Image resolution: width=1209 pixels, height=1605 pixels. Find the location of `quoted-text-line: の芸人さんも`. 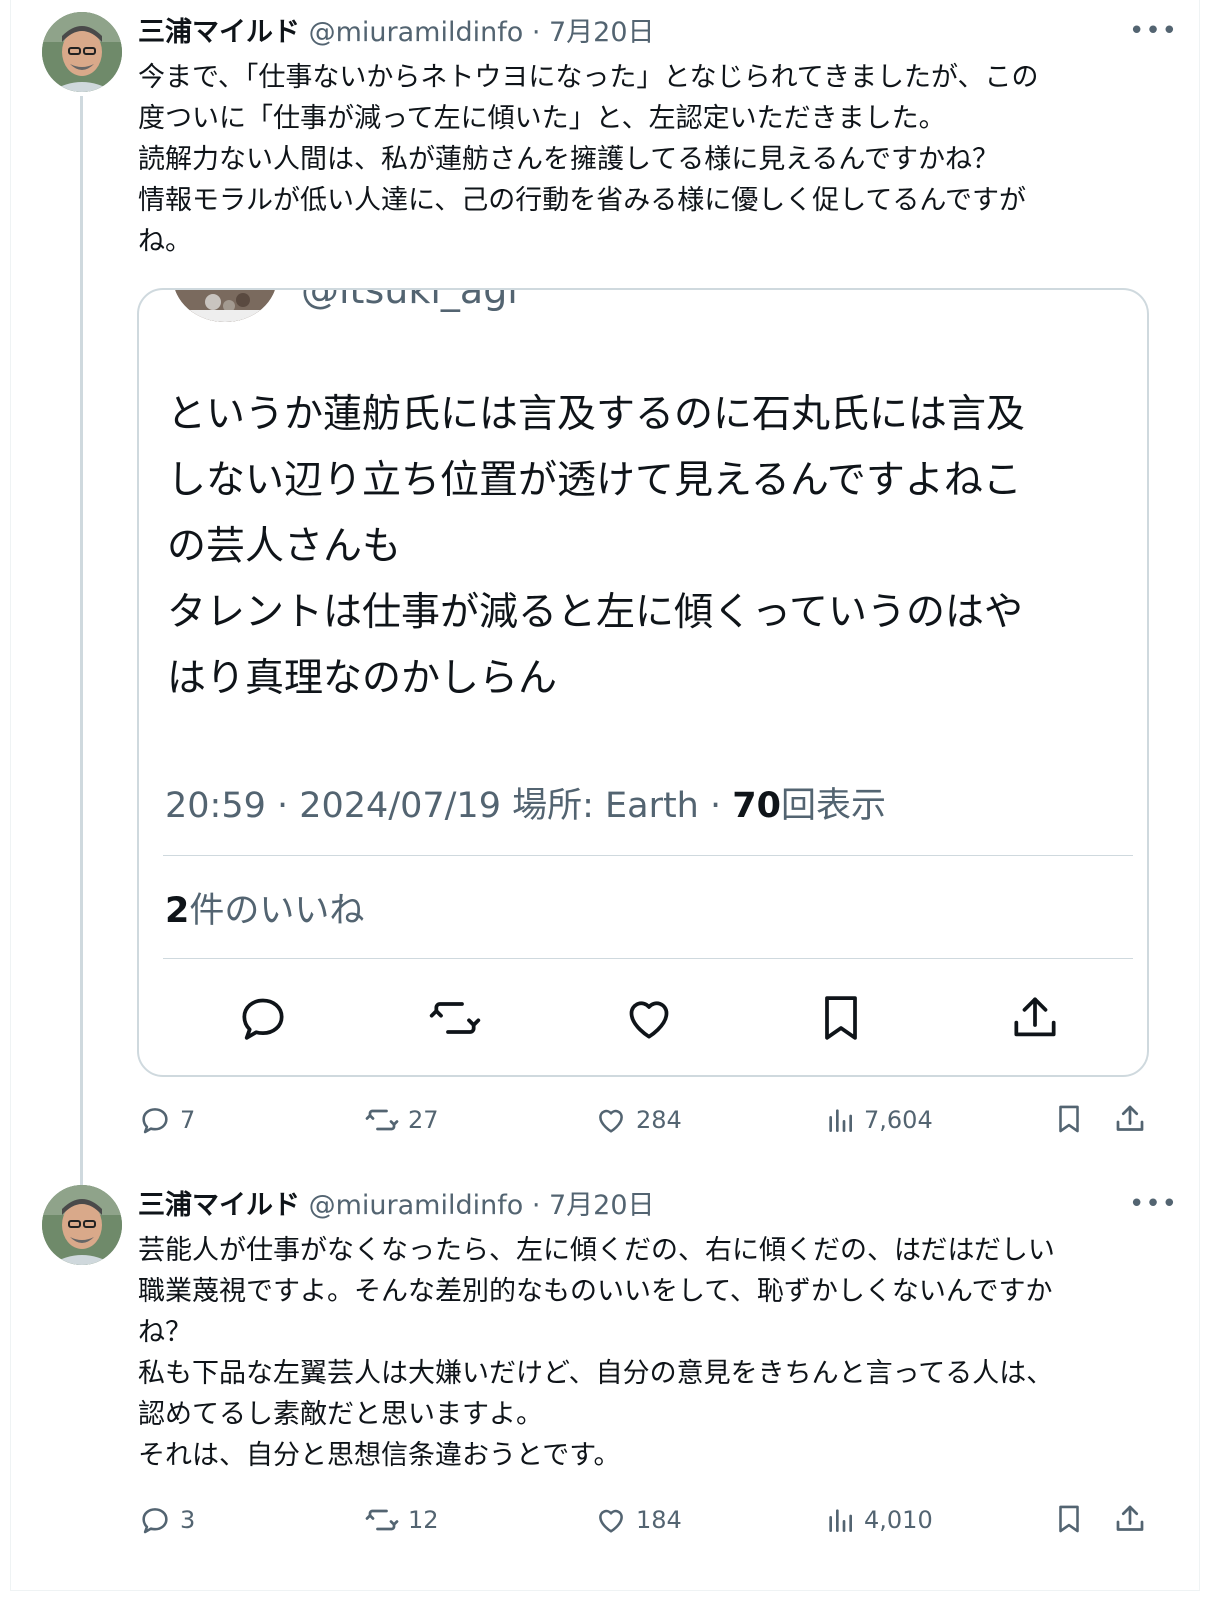

quoted-text-line: の芸人さんも is located at coordinates (284, 546).